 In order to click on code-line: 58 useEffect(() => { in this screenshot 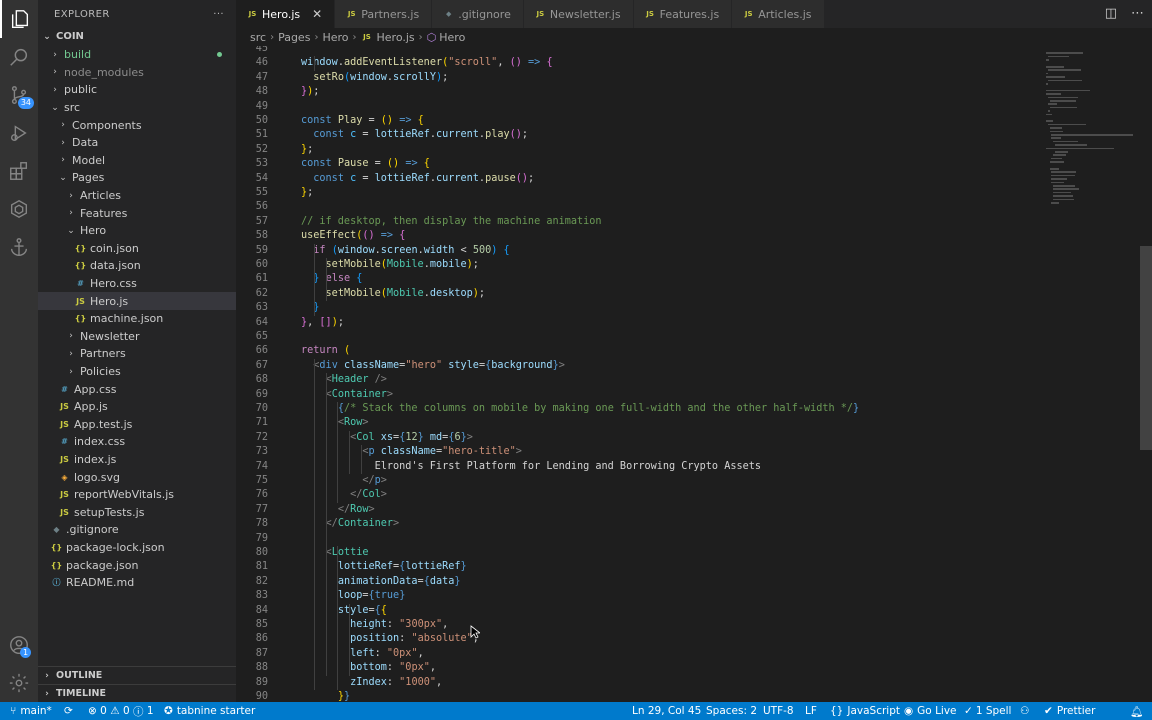, I will do `click(641, 236)`.